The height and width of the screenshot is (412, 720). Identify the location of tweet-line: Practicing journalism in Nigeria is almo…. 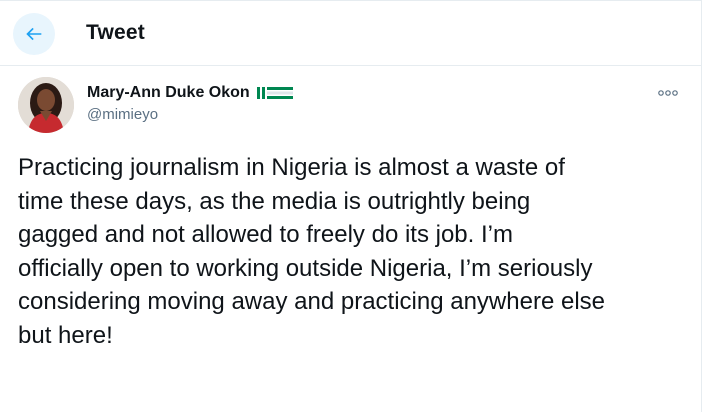
(291, 167).